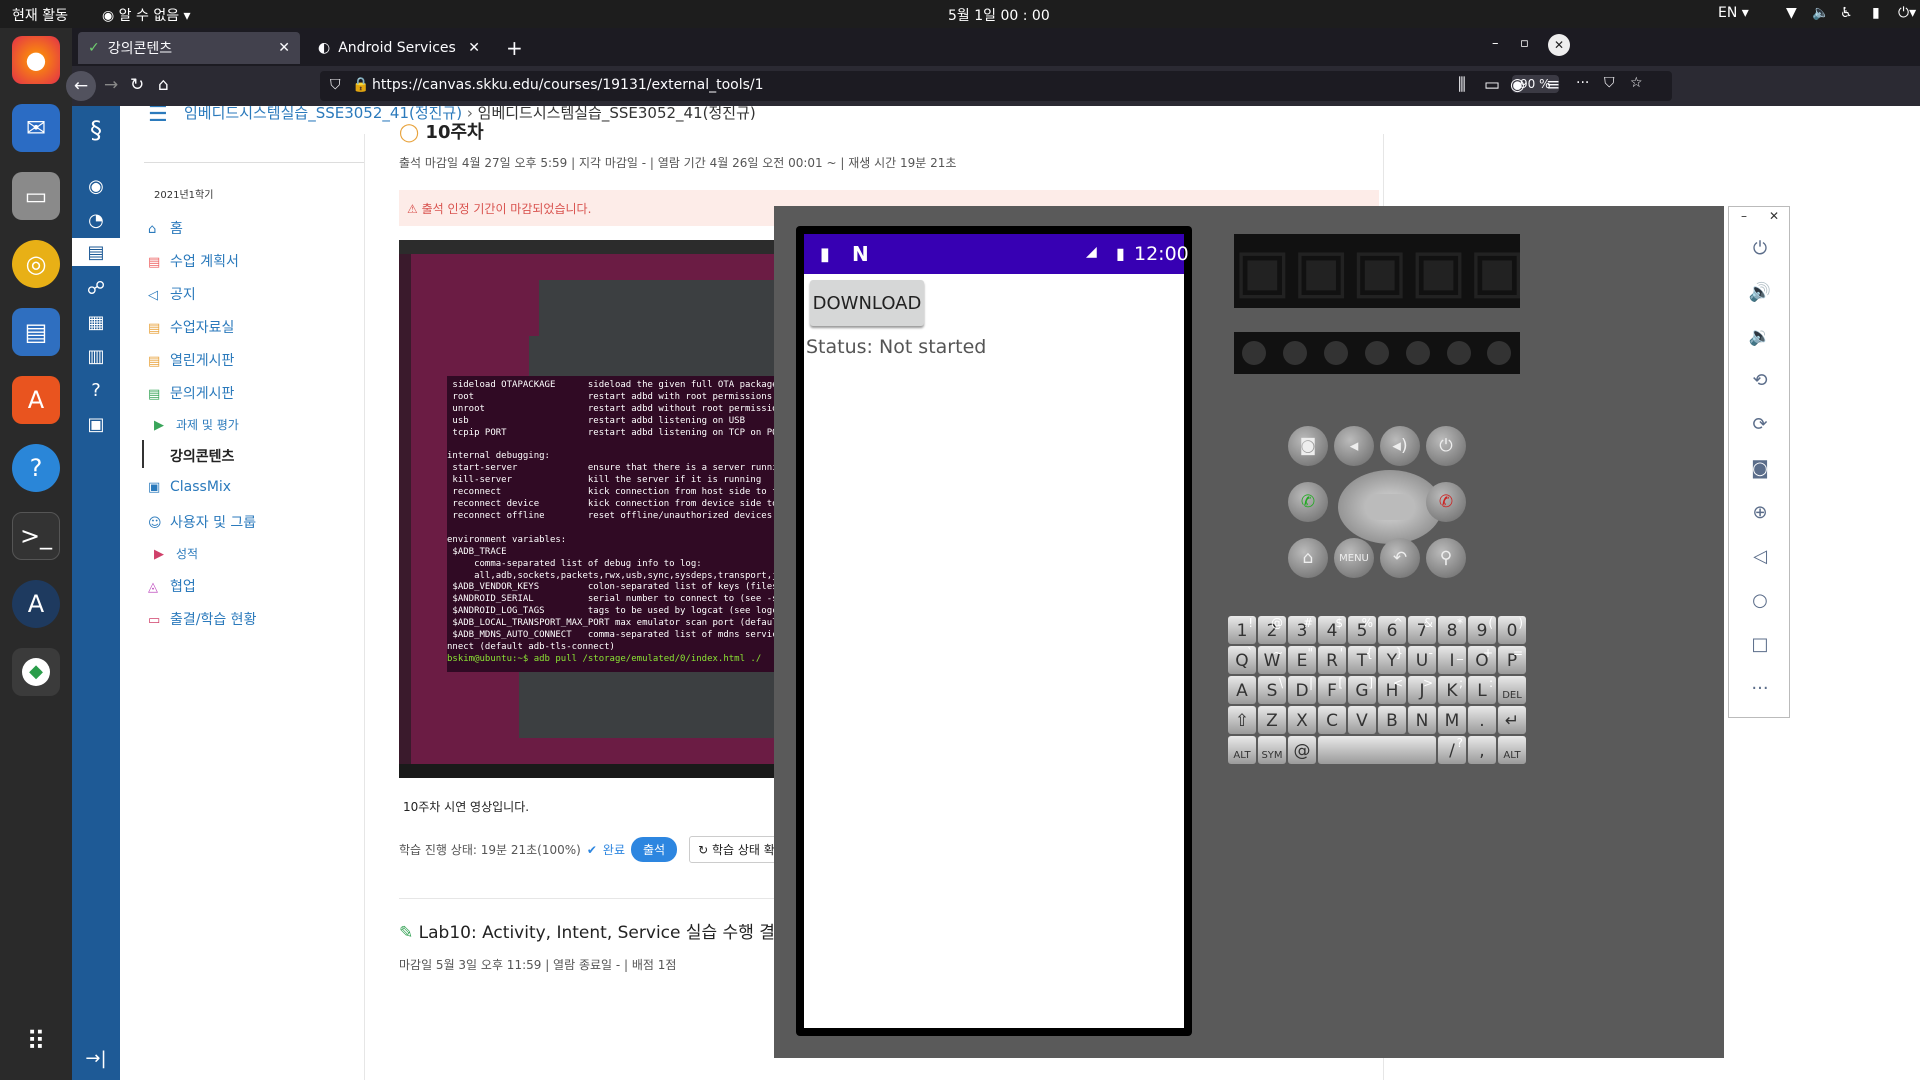 The width and height of the screenshot is (1920, 1080). What do you see at coordinates (1302, 750) in the screenshot?
I see `keyboard-key: @` at bounding box center [1302, 750].